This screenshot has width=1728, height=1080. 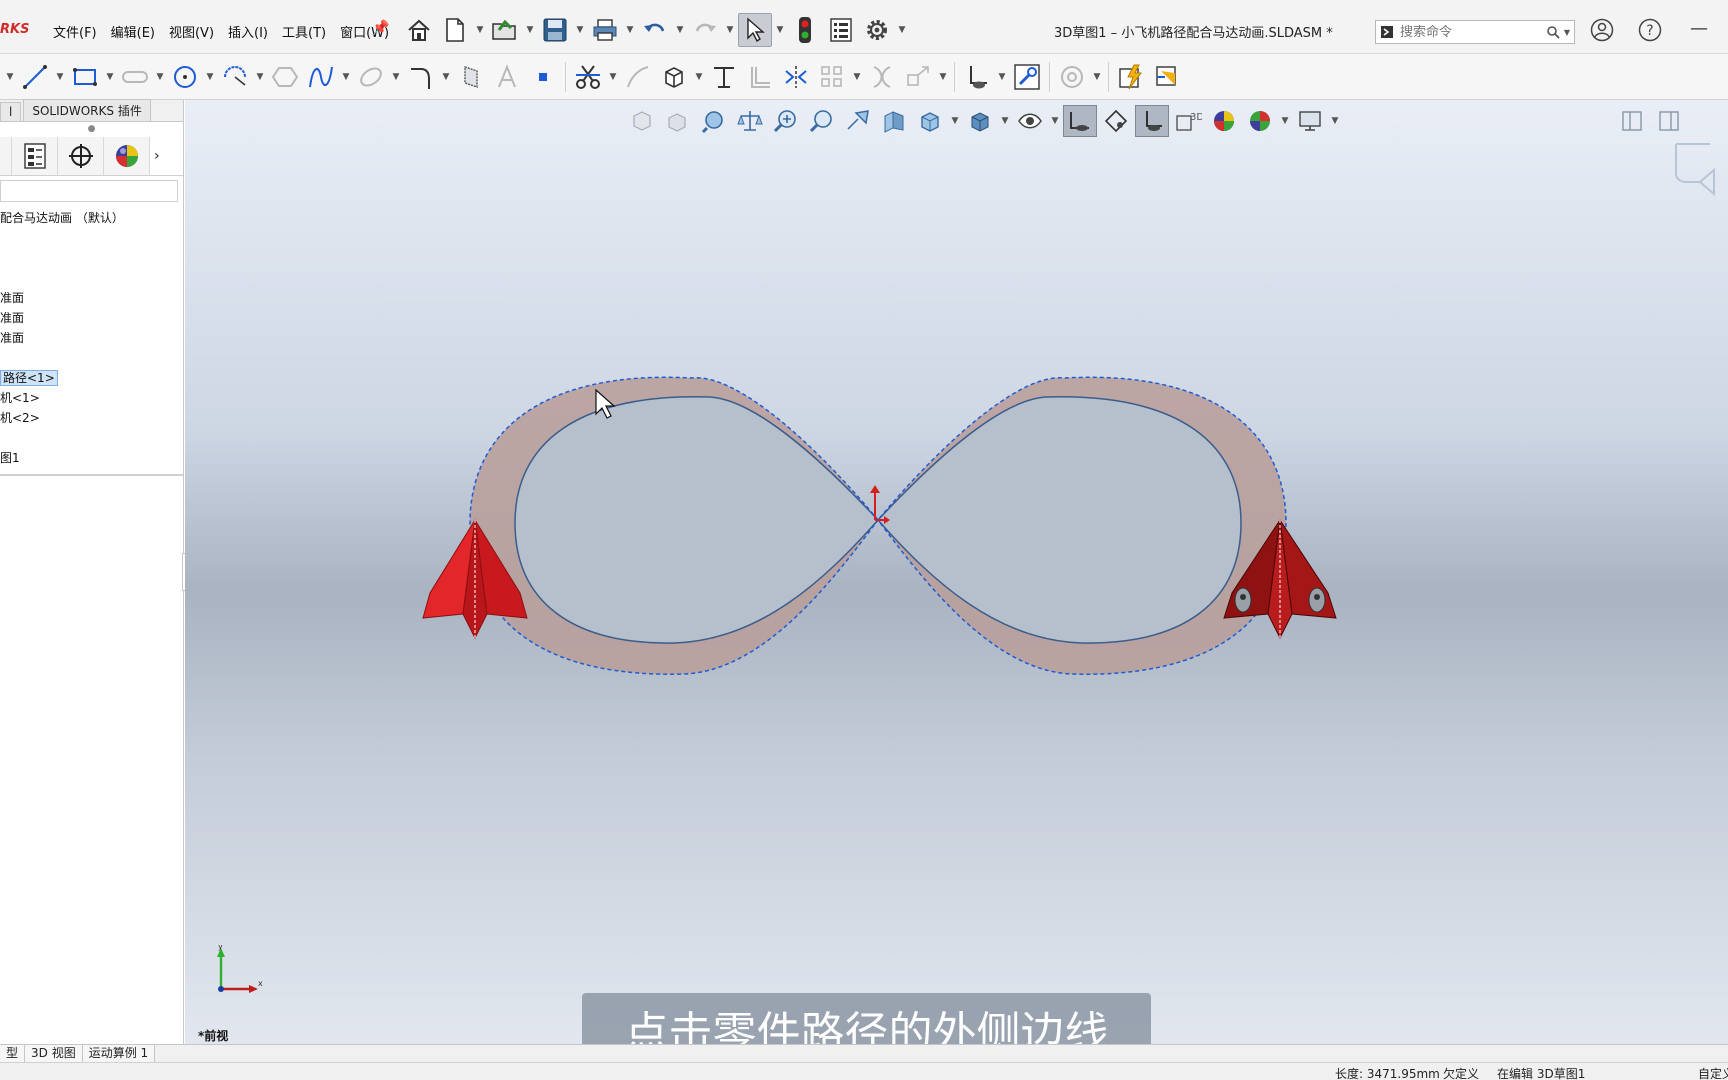 What do you see at coordinates (6, 155) in the screenshot?
I see `tab-feature-manager` at bounding box center [6, 155].